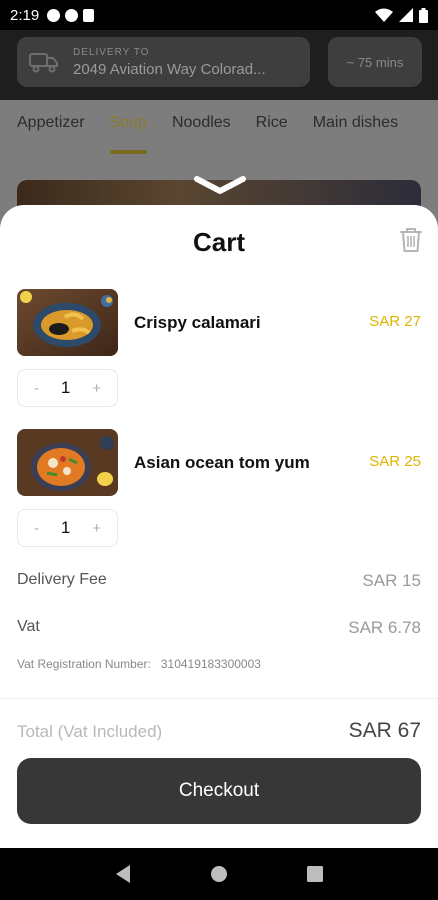 The height and width of the screenshot is (900, 438). I want to click on tab-rice: Rice, so click(272, 128).